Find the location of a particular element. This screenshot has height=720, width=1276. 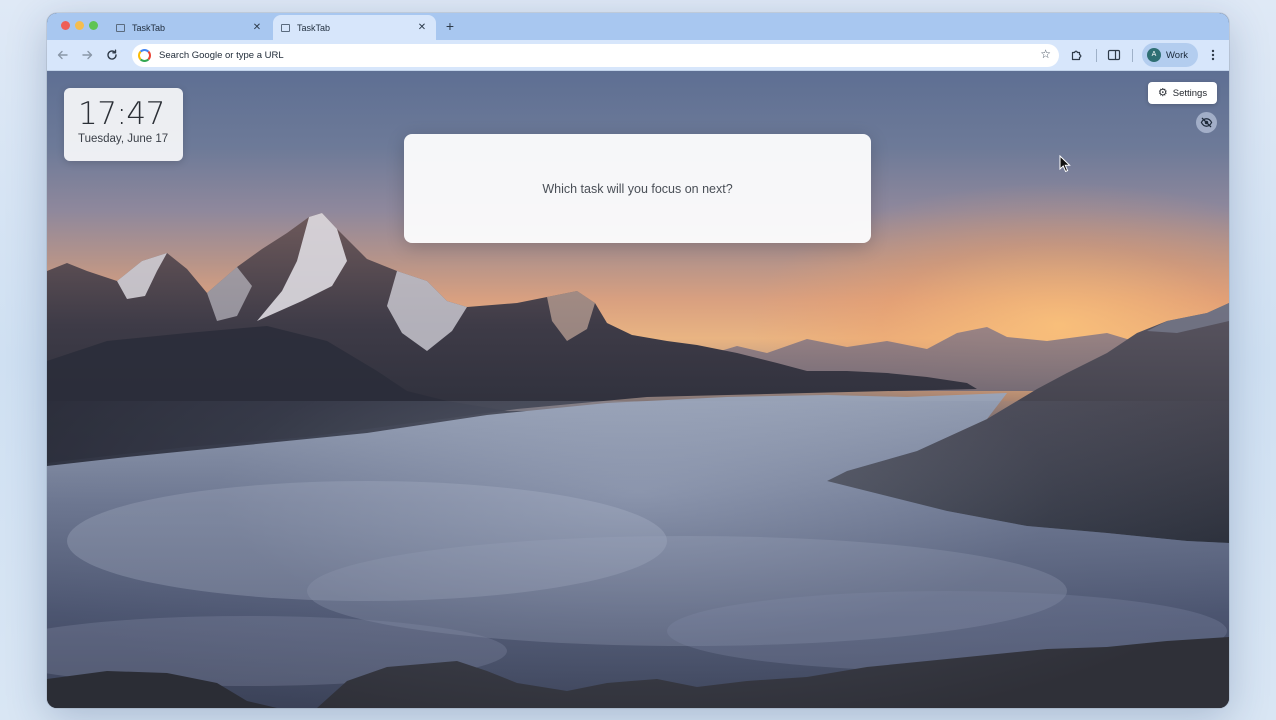

clock-time: 17:47 is located at coordinates (121, 114).